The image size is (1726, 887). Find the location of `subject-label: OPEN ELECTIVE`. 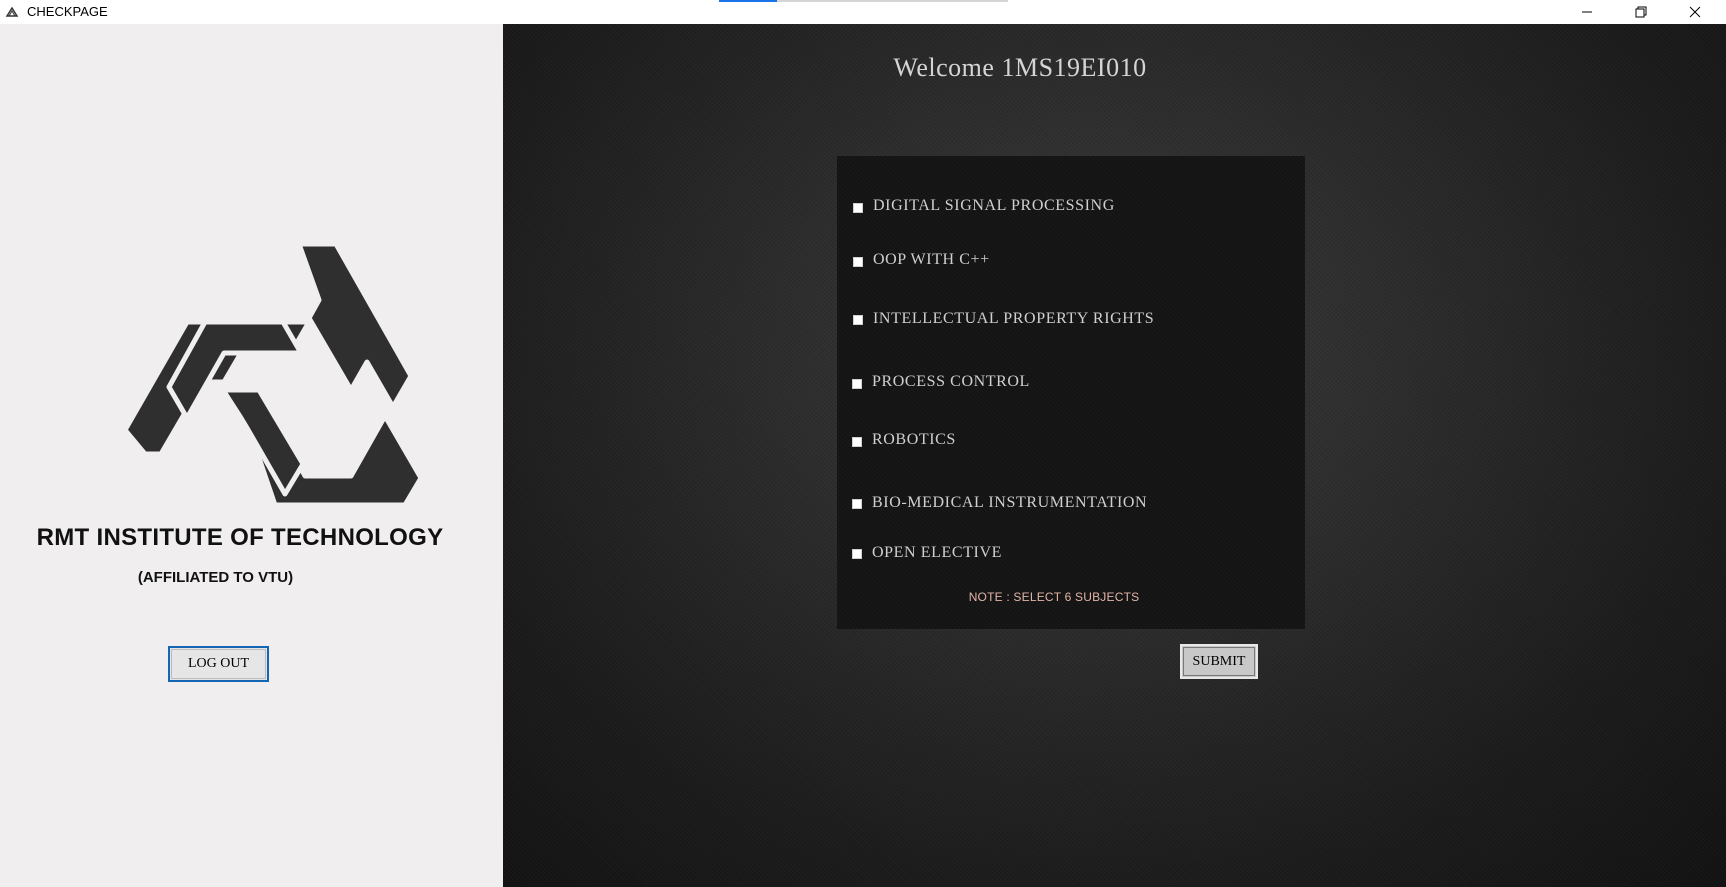

subject-label: OPEN ELECTIVE is located at coordinates (937, 552).